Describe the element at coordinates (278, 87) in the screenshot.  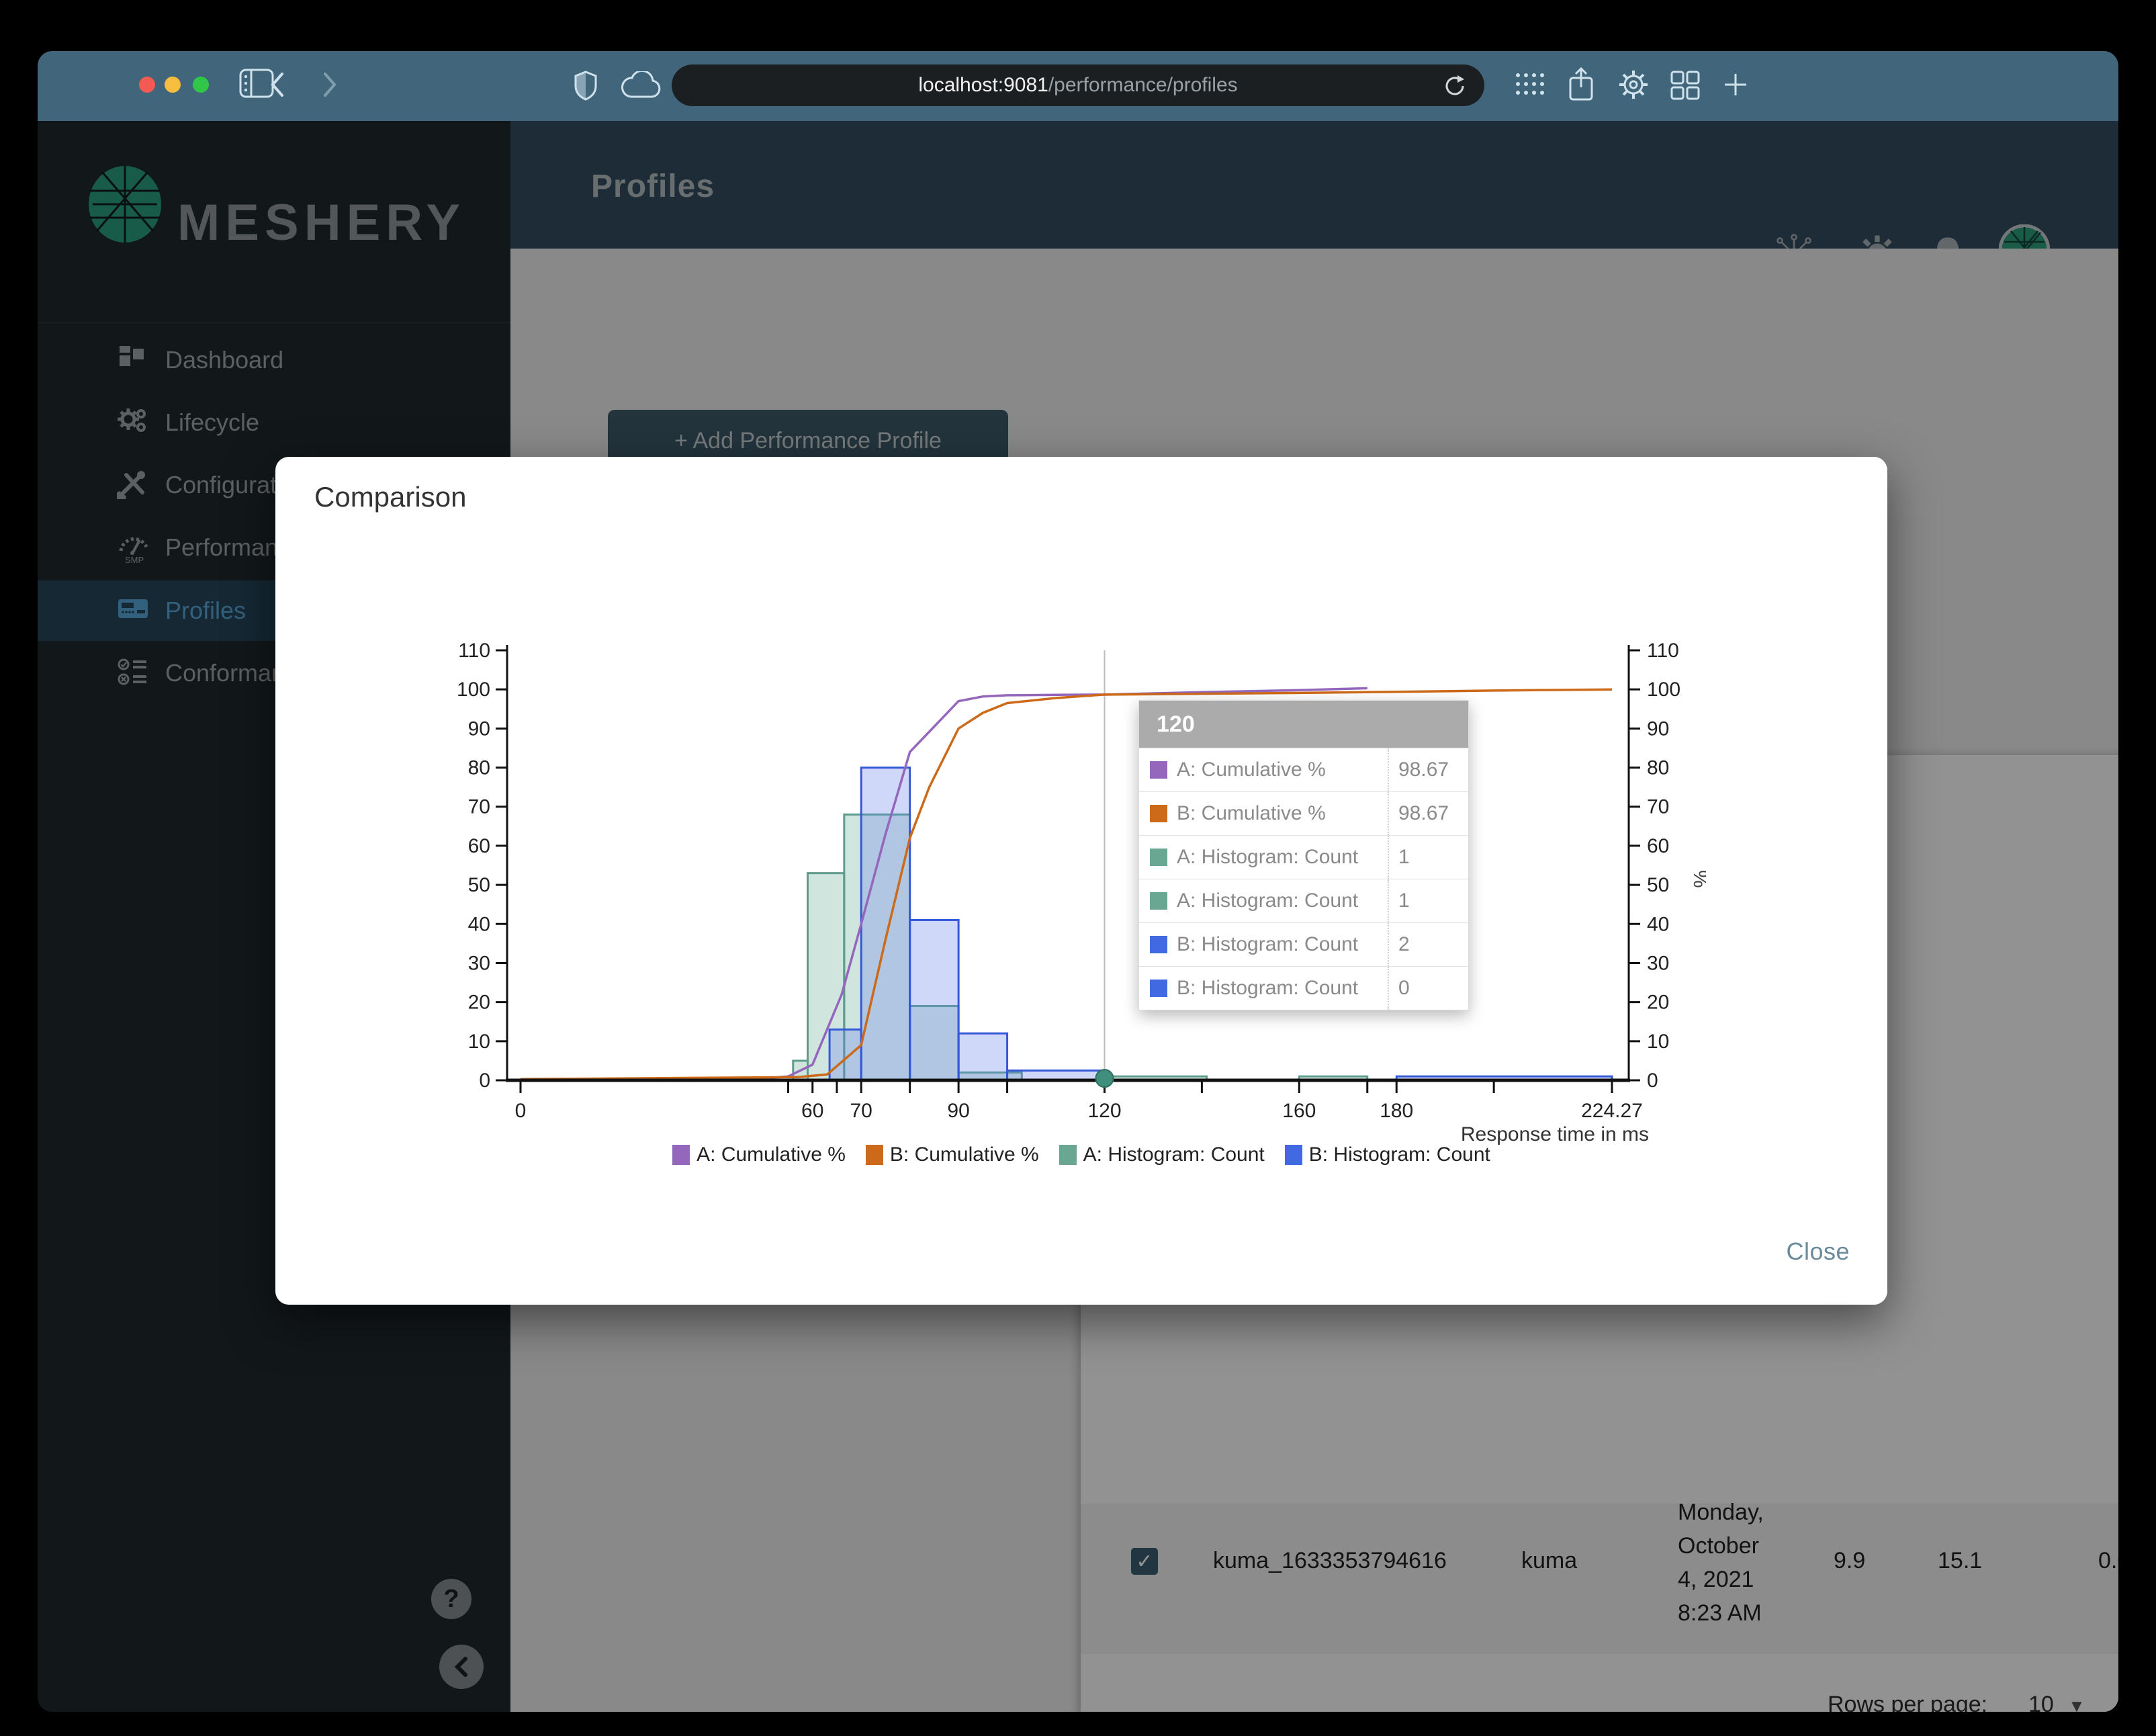
I see `back-icon` at that location.